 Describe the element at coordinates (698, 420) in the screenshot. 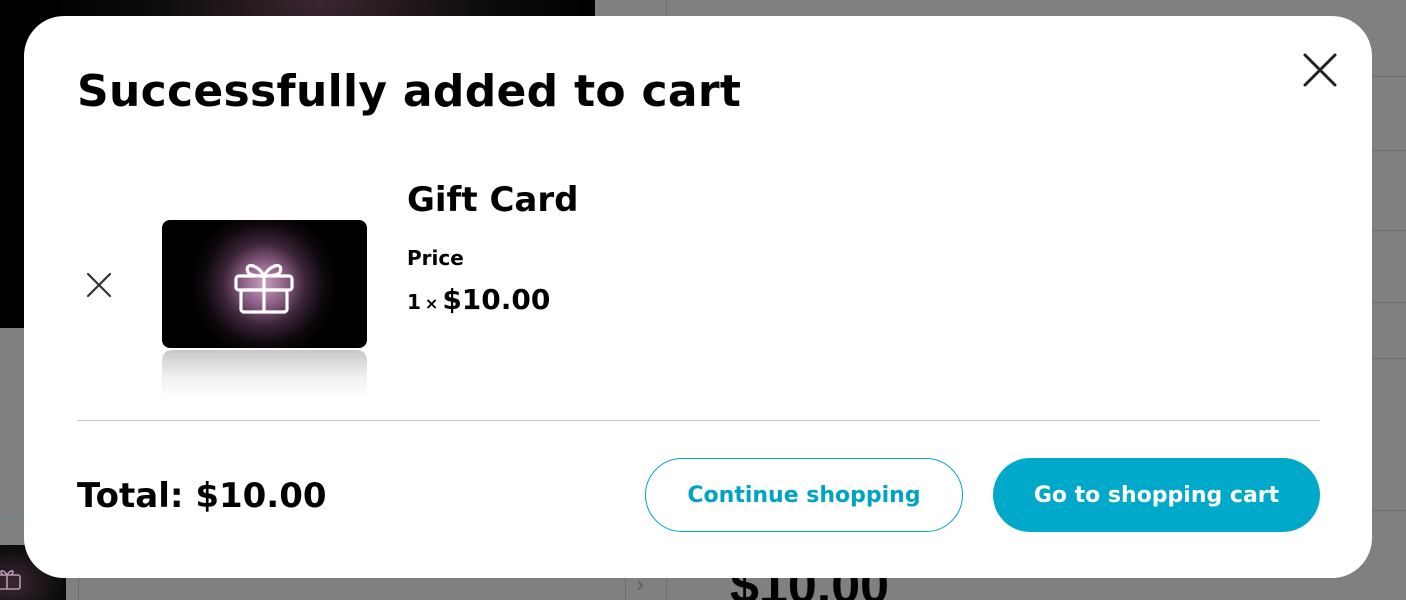

I see `divider` at that location.